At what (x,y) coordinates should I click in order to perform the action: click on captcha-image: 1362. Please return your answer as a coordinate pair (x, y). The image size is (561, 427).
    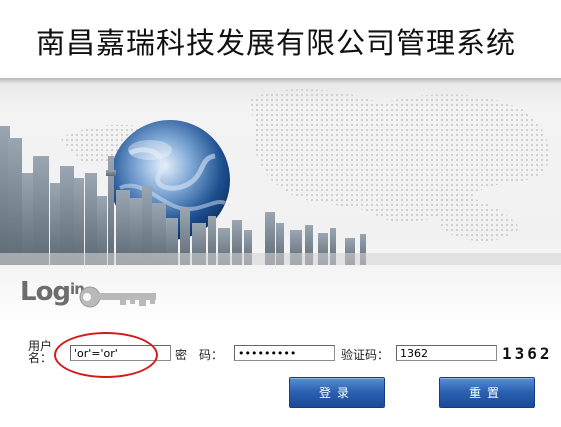
    Looking at the image, I should click on (527, 353).